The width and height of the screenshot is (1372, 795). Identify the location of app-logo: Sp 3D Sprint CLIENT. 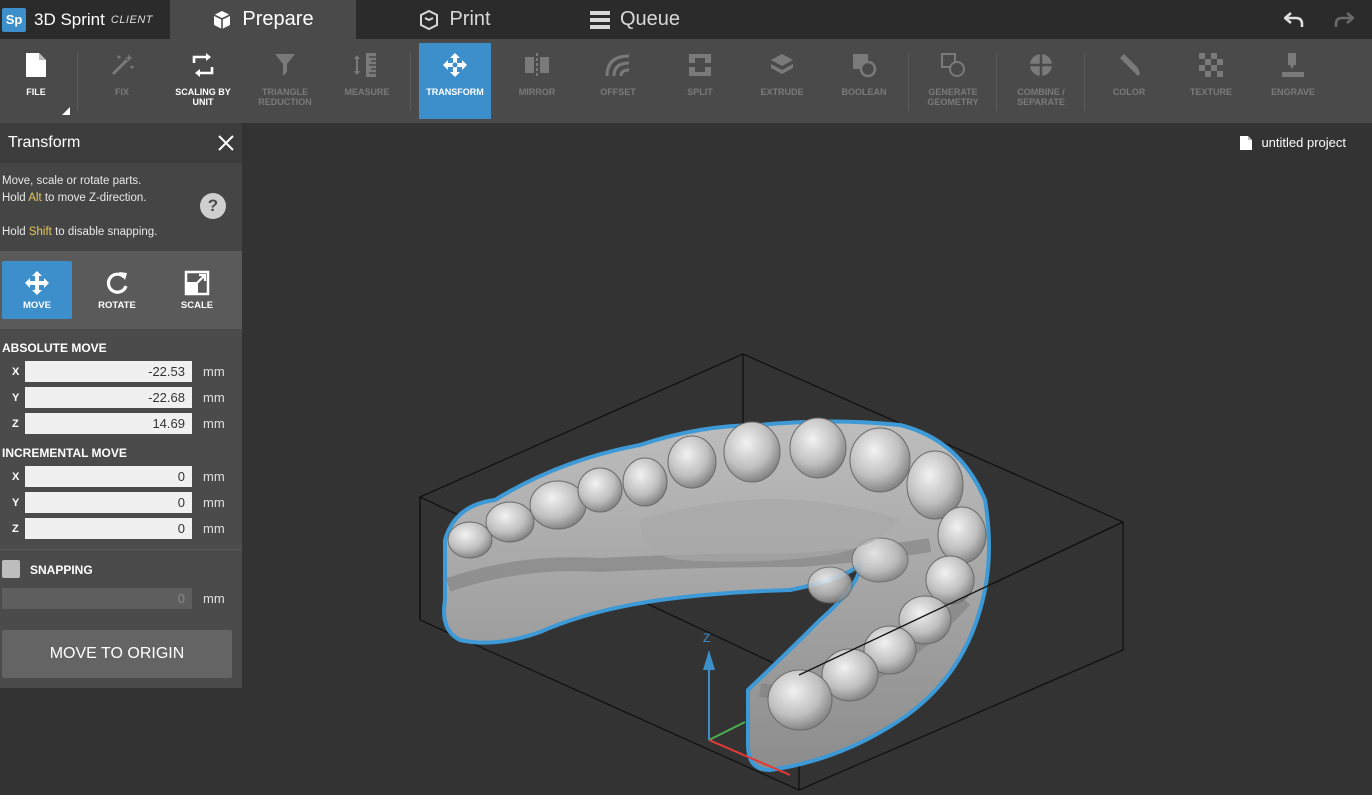
(85, 19).